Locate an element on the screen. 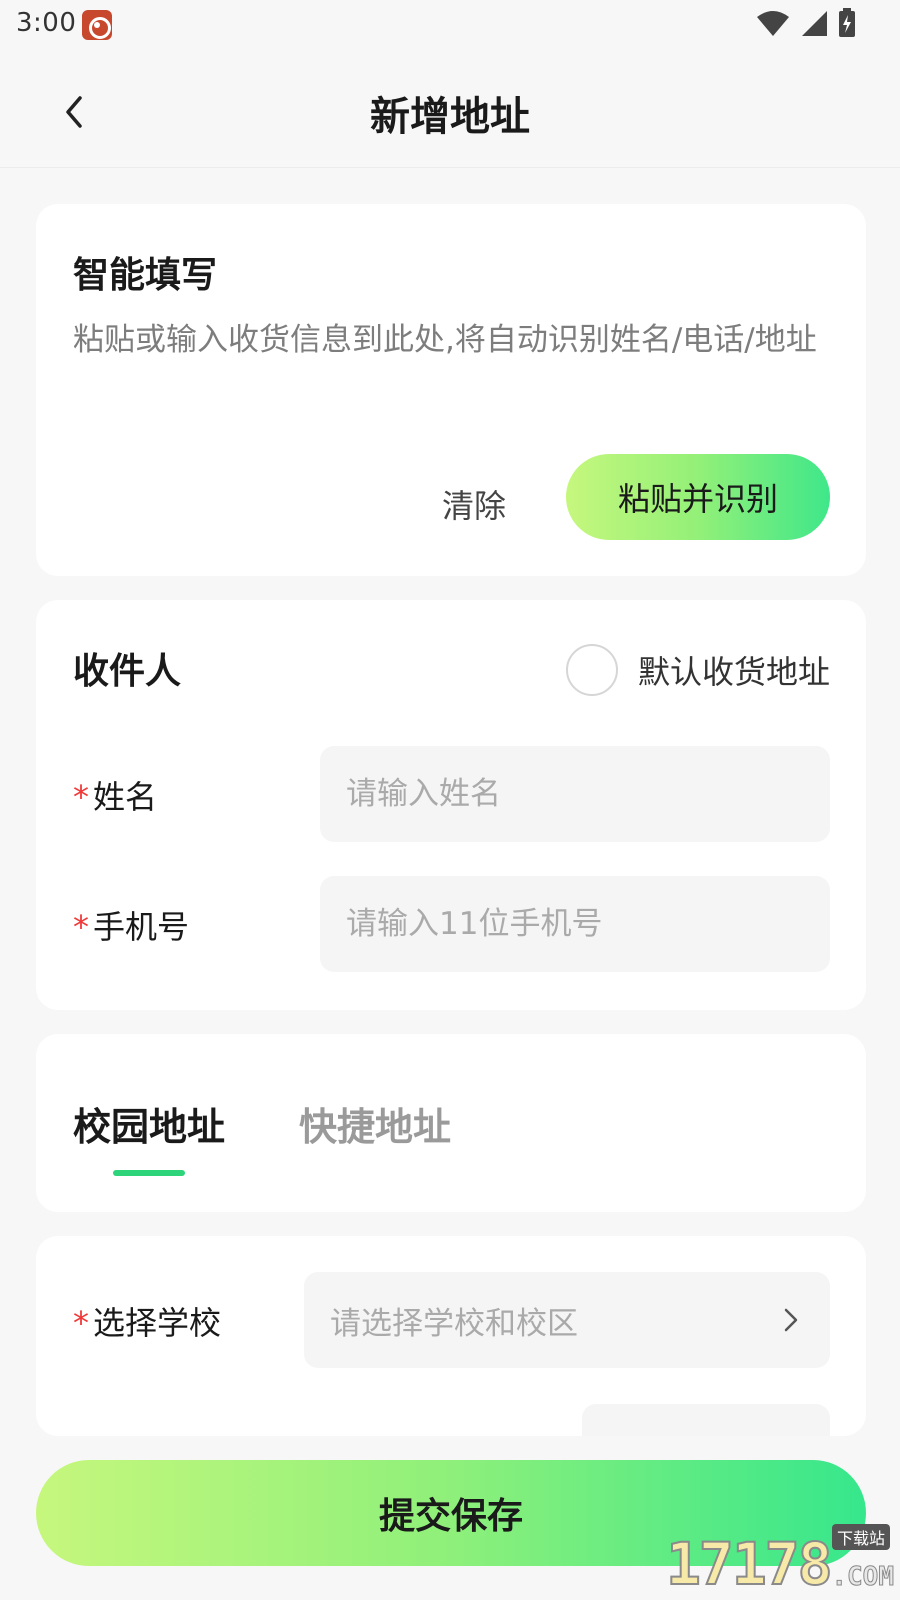 This screenshot has width=900, height=1600. phone-label: * 手机号 is located at coordinates (131, 925).